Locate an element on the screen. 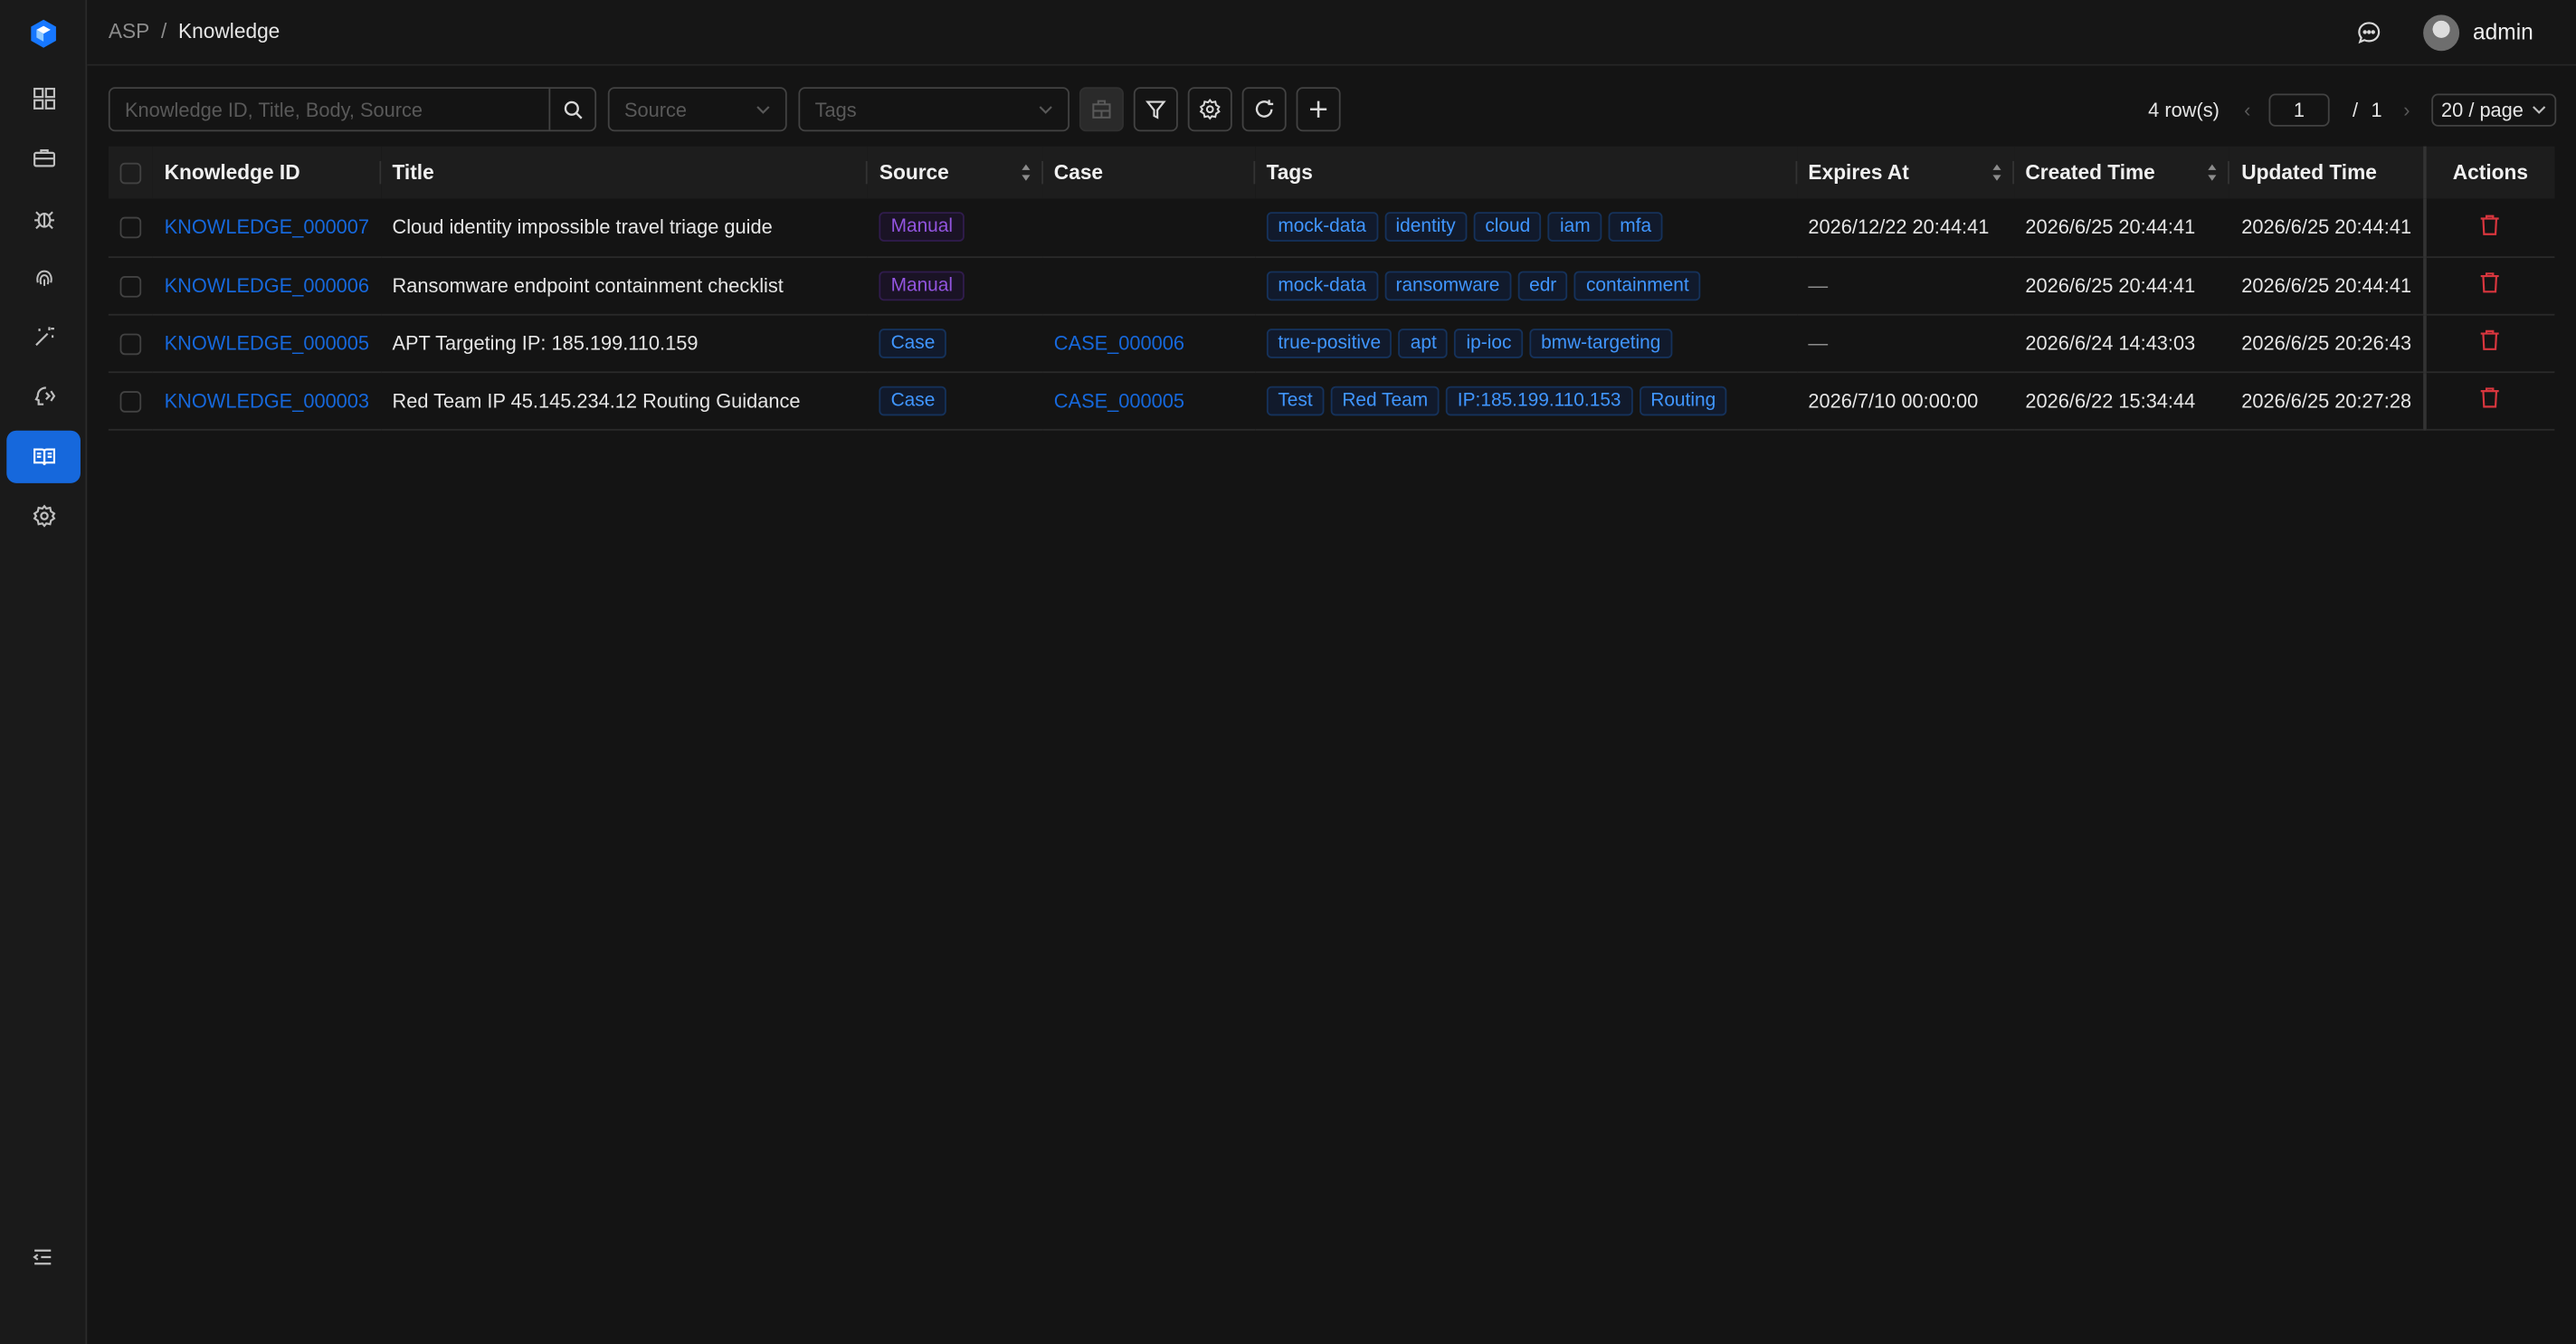 The image size is (2576, 1344). tag: Red Team is located at coordinates (1385, 400).